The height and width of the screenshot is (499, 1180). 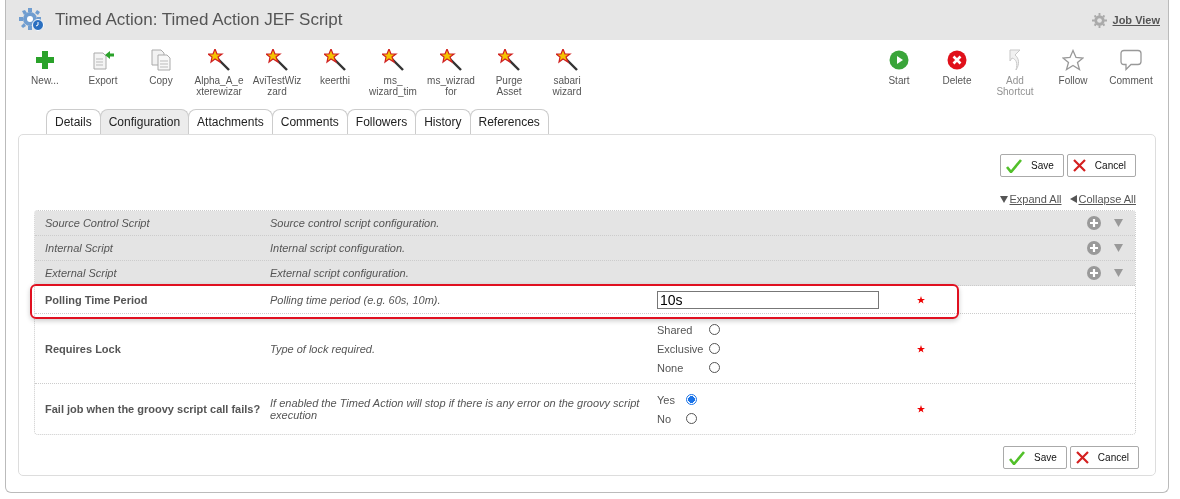 What do you see at coordinates (144, 121) in the screenshot?
I see `tab: Configuration` at bounding box center [144, 121].